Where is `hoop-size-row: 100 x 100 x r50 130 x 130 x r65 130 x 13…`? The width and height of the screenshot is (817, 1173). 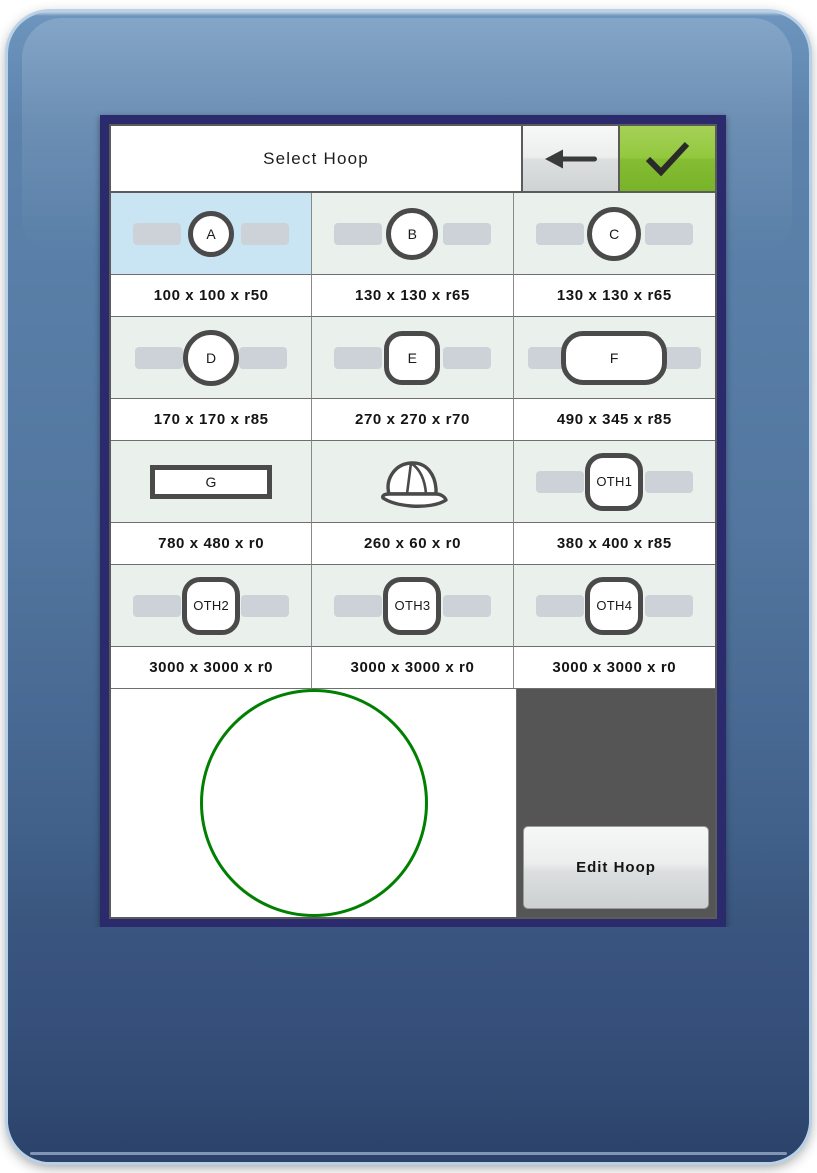 hoop-size-row: 100 x 100 x r50 130 x 130 x r65 130 x 13… is located at coordinates (413, 296).